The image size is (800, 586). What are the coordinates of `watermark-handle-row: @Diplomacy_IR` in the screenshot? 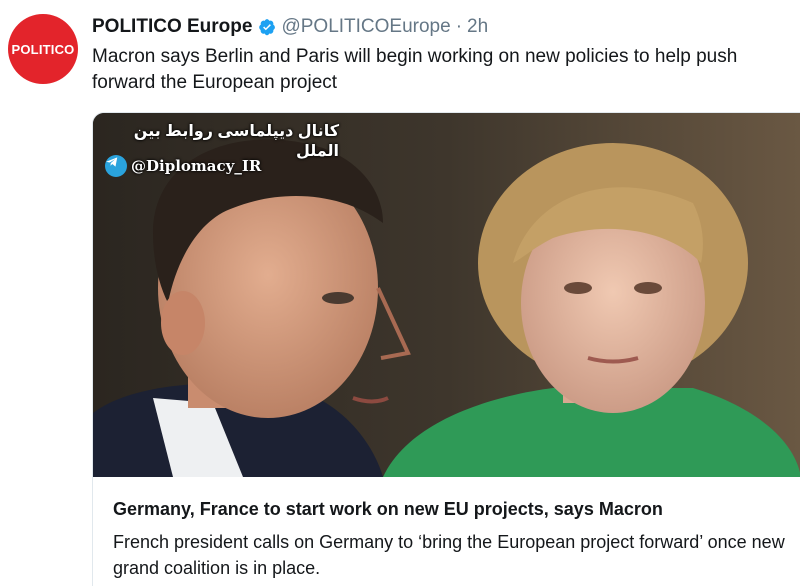 It's located at (183, 166).